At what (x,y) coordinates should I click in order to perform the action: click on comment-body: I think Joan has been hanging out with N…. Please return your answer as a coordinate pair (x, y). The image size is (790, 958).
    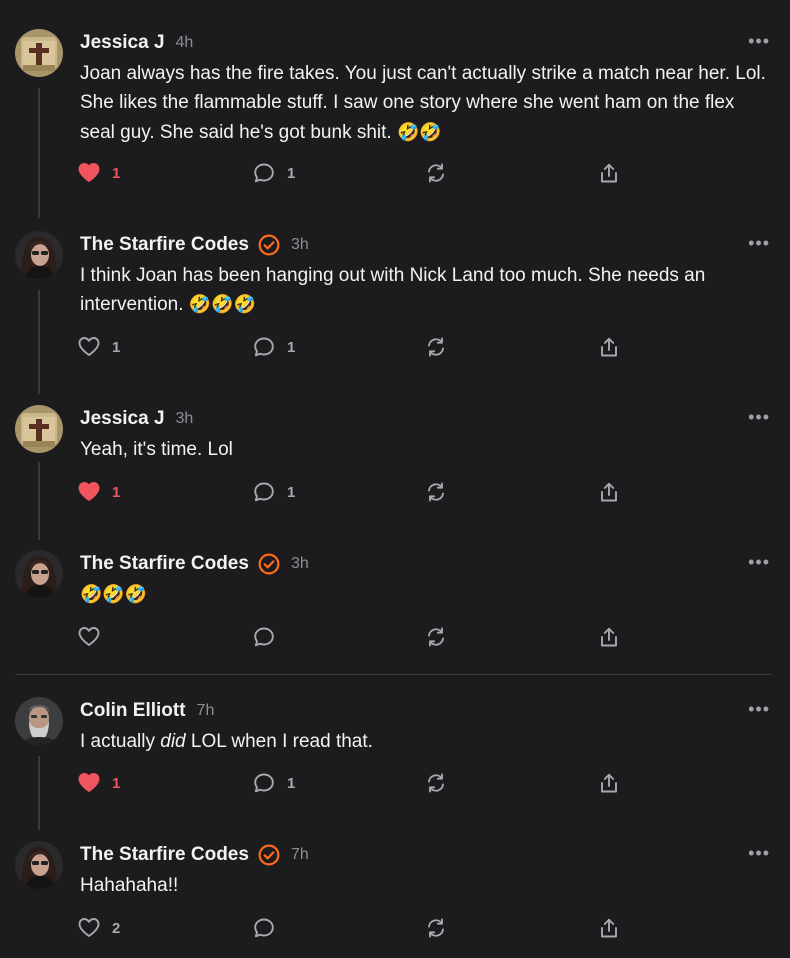
    Looking at the image, I should click on (425, 290).